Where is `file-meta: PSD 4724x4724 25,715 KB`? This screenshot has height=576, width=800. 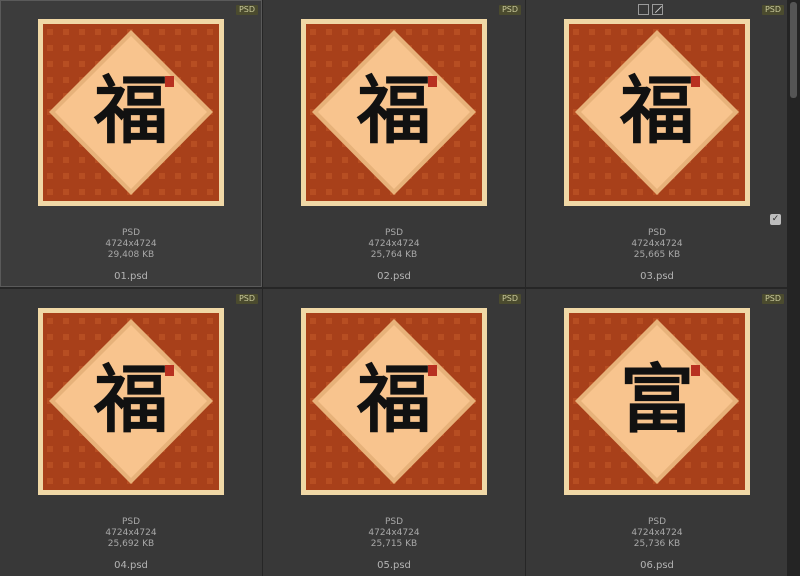 file-meta: PSD 4724x4724 25,715 KB is located at coordinates (394, 533).